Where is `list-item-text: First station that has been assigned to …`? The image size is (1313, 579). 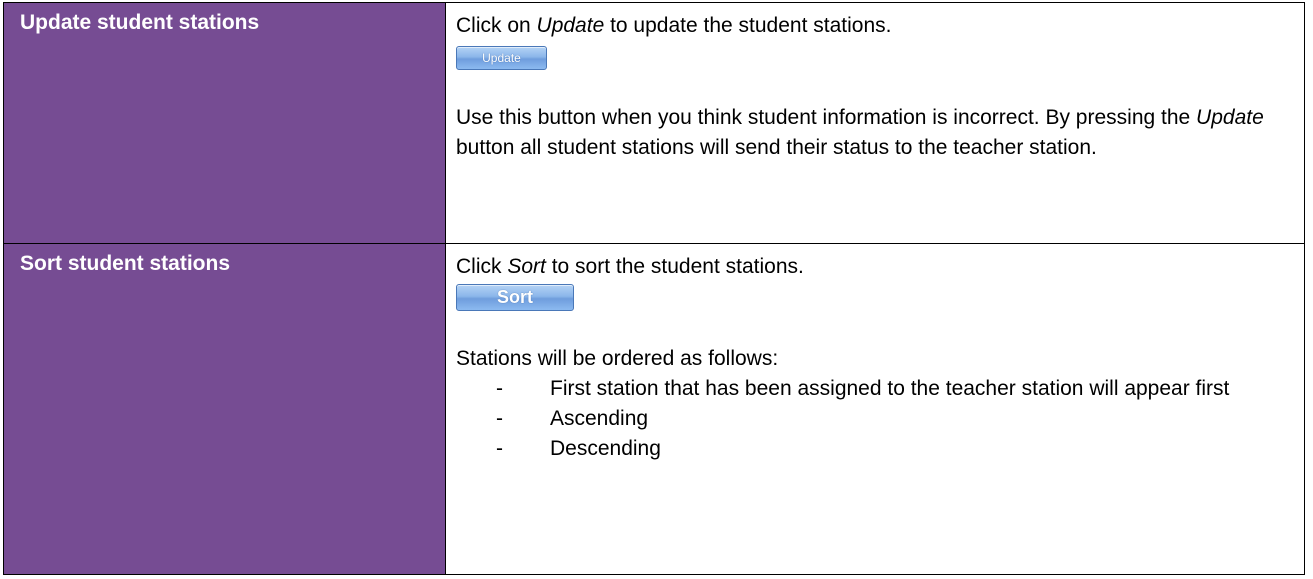 list-item-text: First station that has been assigned to … is located at coordinates (890, 388).